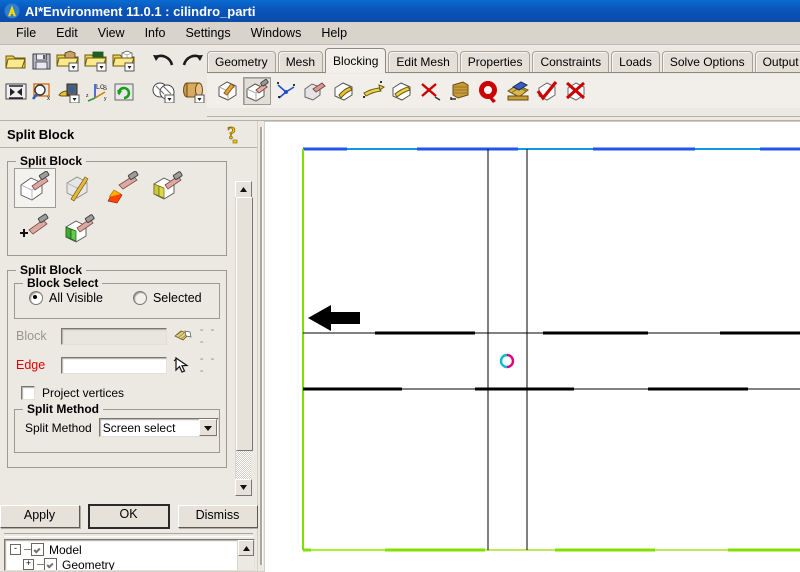  Describe the element at coordinates (777, 62) in the screenshot. I see `tab-output: Output` at that location.